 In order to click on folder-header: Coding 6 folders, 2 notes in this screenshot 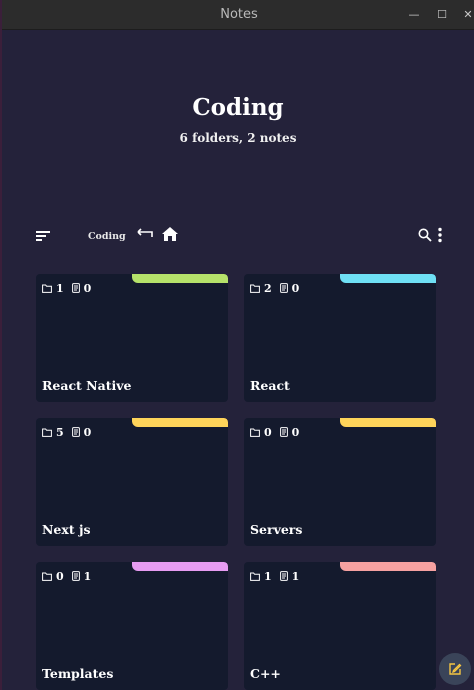, I will do `click(238, 119)`.